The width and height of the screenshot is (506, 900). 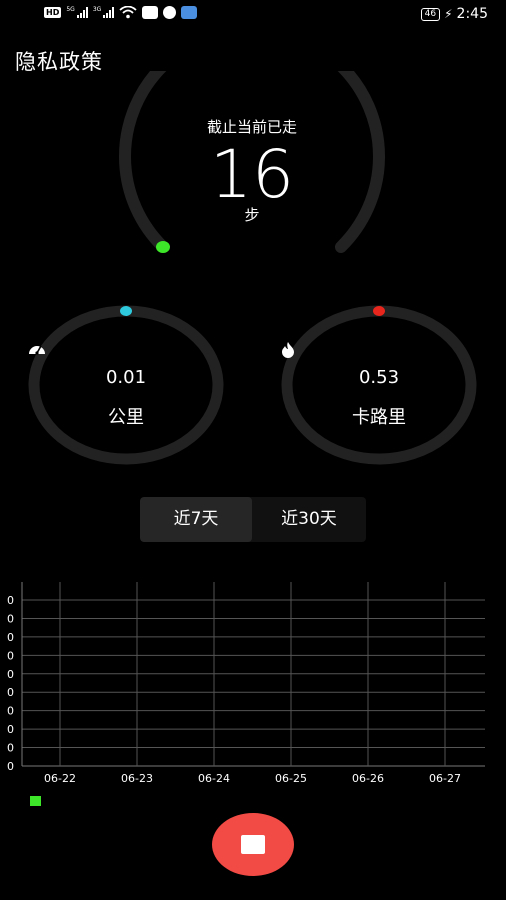 I want to click on calories-ring: 0.53 卡路里, so click(x=379, y=385).